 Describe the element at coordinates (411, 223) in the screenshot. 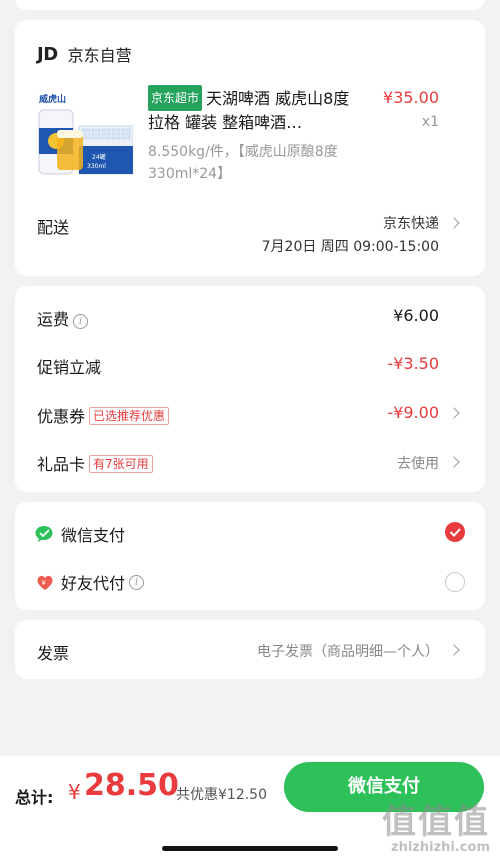

I see `shipping-method: 京东快递` at that location.